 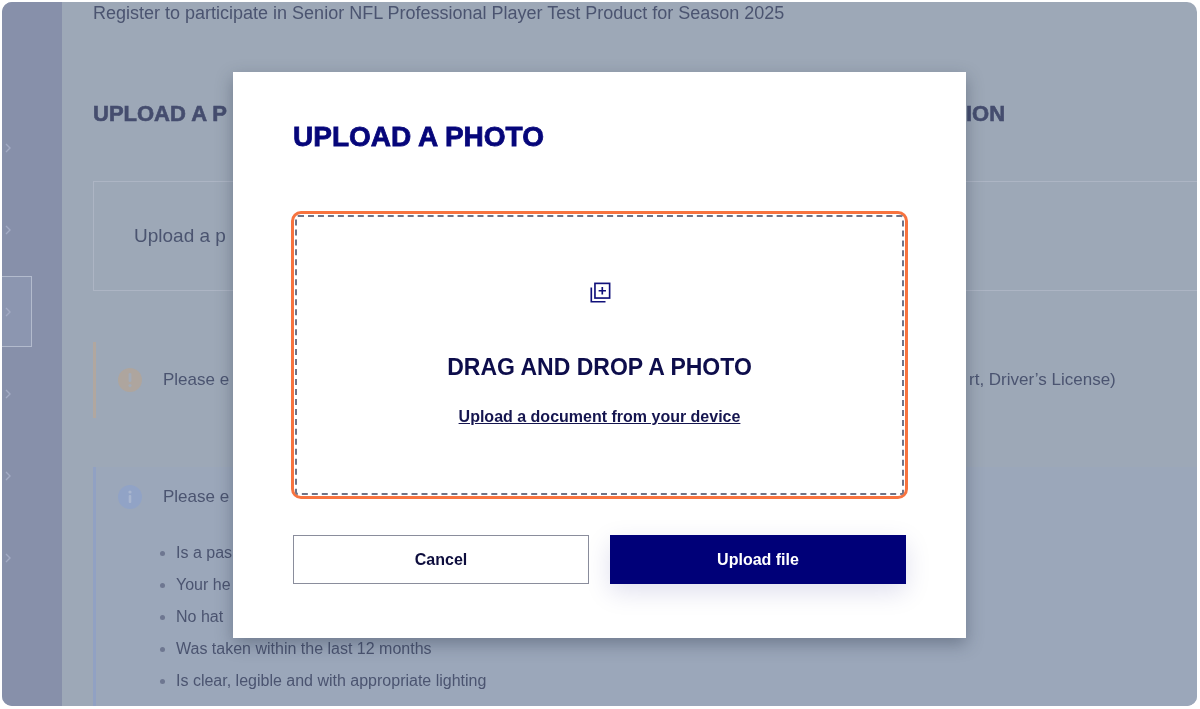 I want to click on bullet-text: Is clear, legible and with appropriate lighting, so click(x=331, y=681).